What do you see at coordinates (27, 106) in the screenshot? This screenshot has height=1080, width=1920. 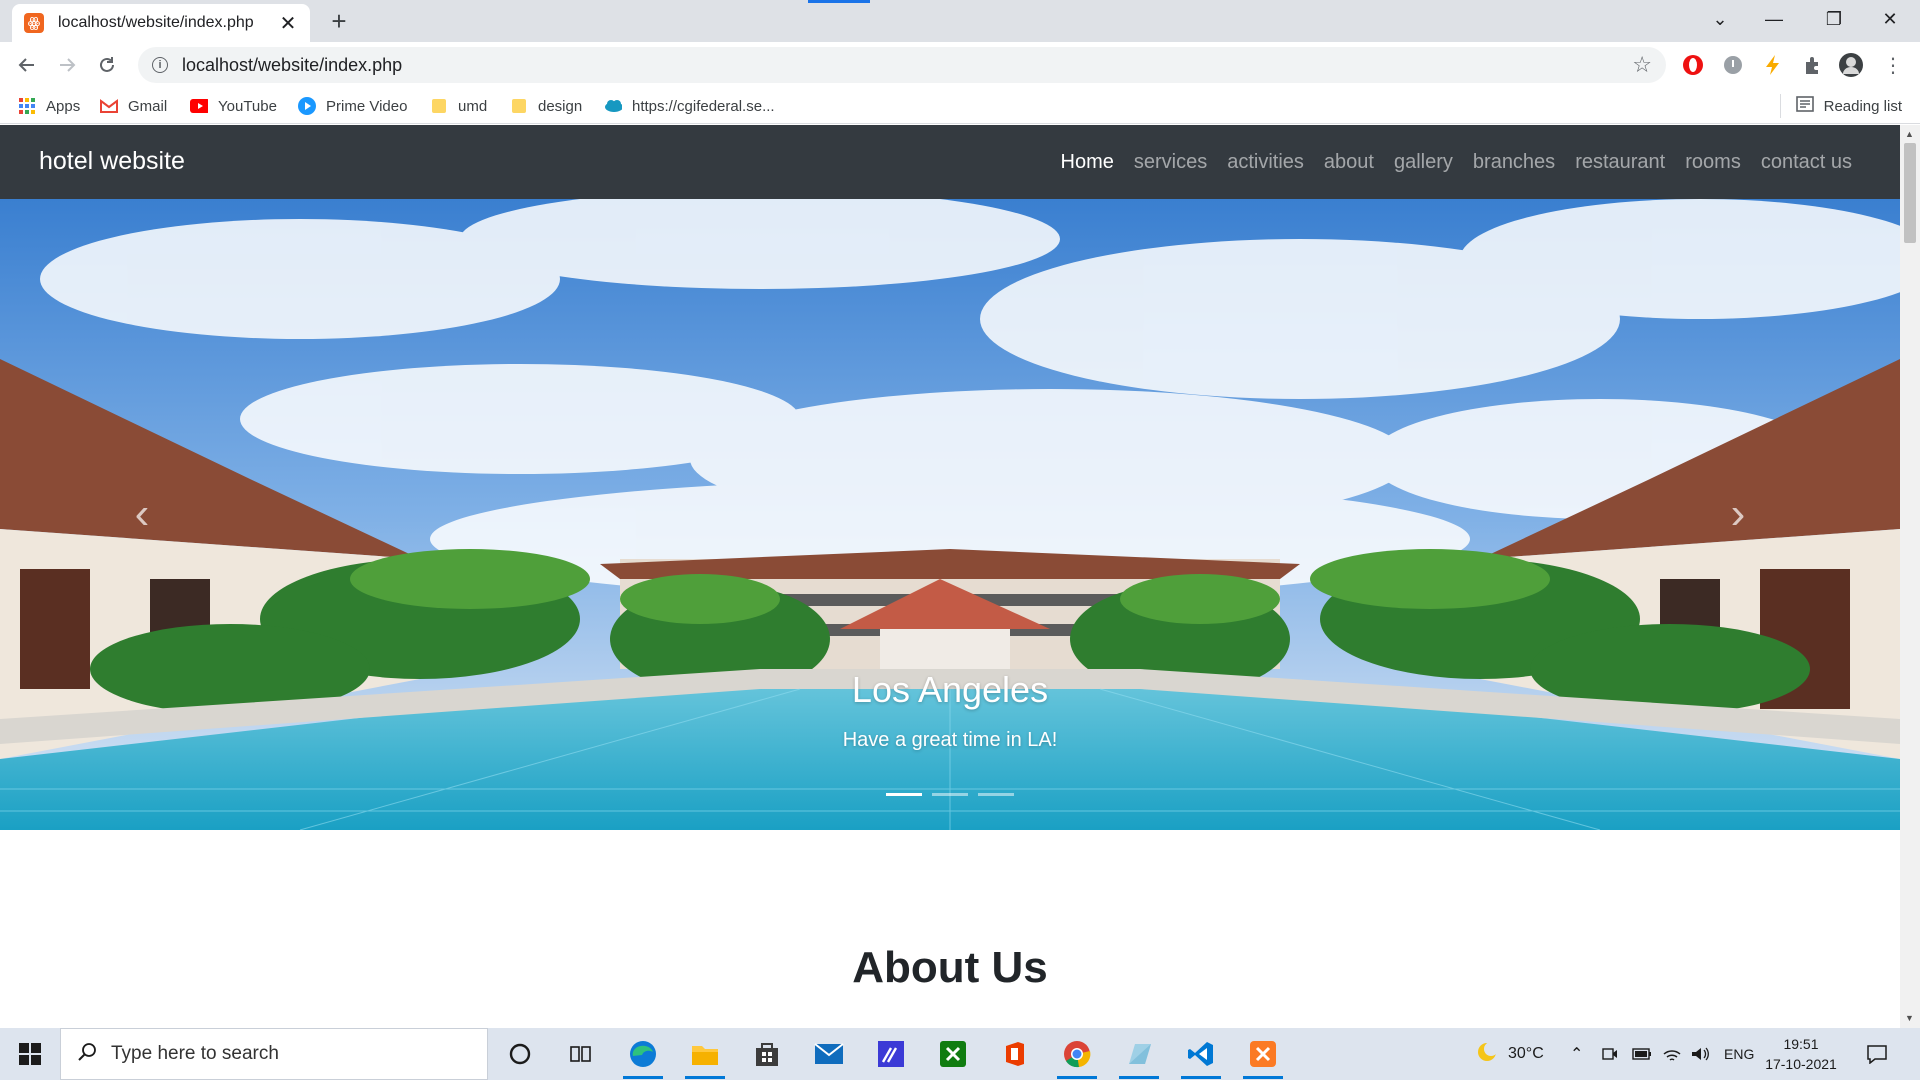 I see `apps-grid-icon` at bounding box center [27, 106].